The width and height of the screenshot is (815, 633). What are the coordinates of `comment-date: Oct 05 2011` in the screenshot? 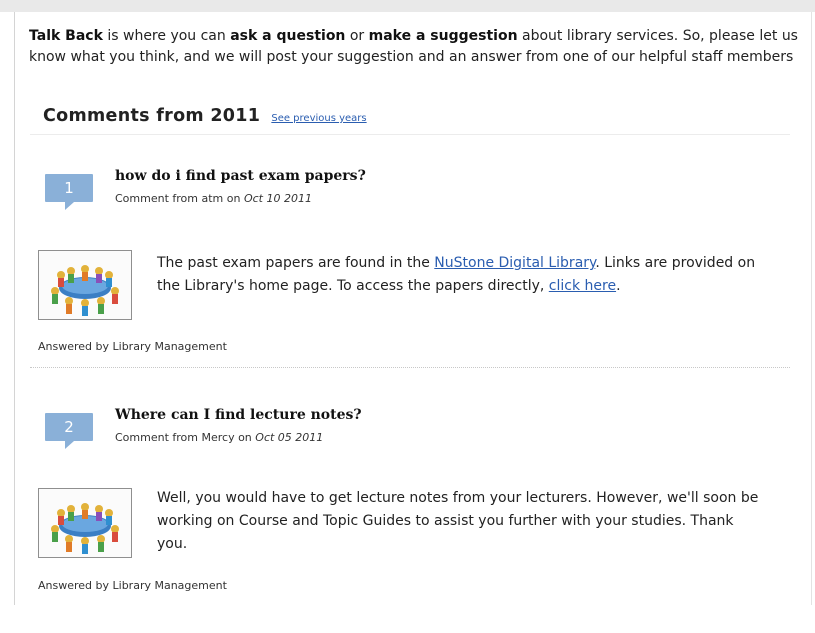 It's located at (289, 437).